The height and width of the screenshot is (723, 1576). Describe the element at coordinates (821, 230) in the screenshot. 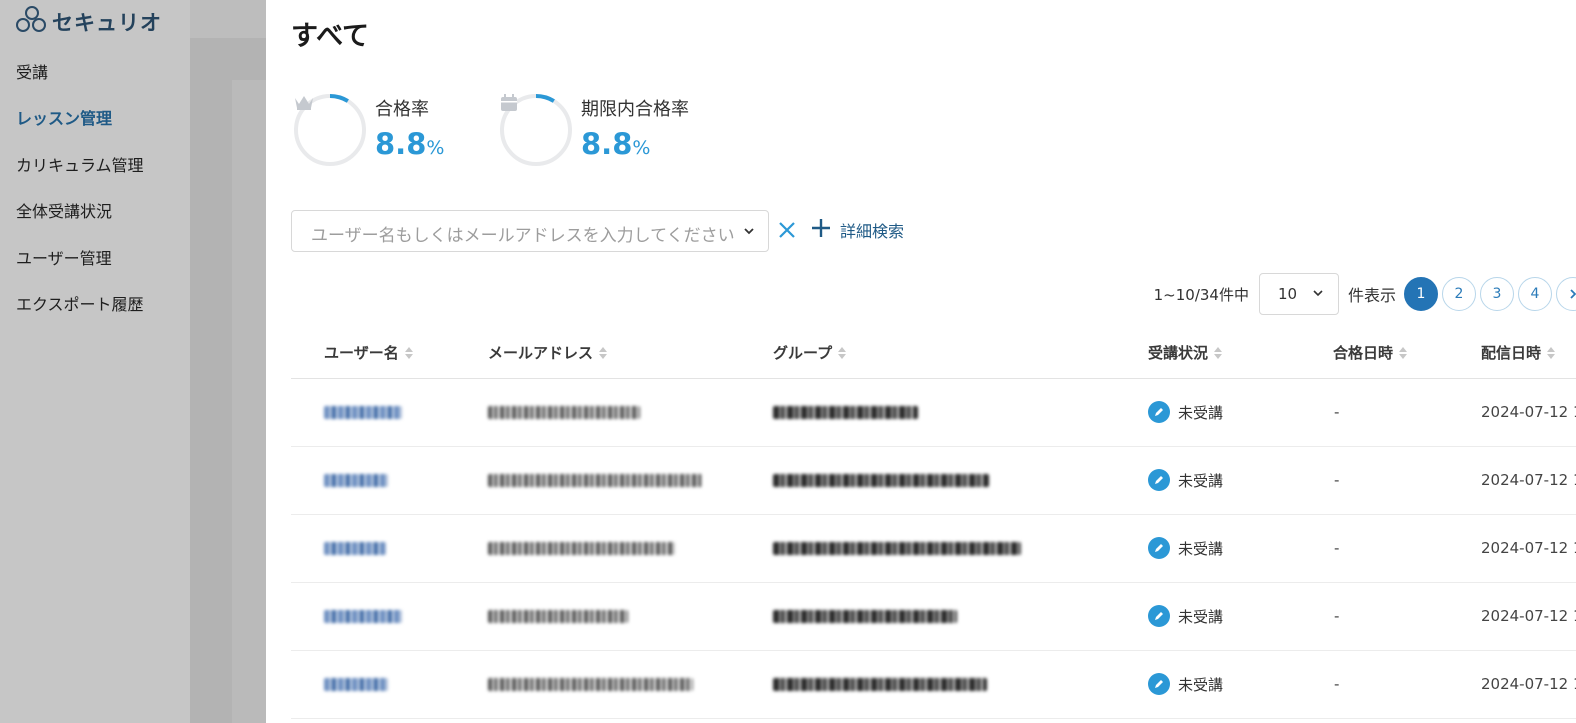

I see `plus-icon` at that location.